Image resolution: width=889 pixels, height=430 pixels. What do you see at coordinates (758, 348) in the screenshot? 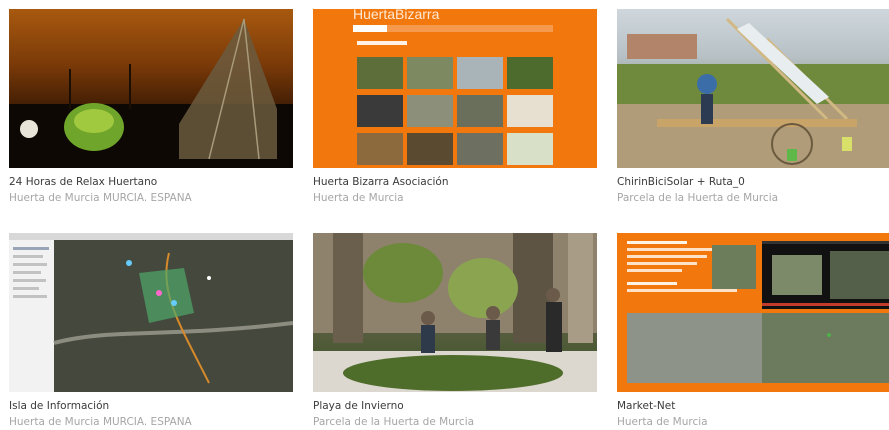
I see `map-panel` at bounding box center [758, 348].